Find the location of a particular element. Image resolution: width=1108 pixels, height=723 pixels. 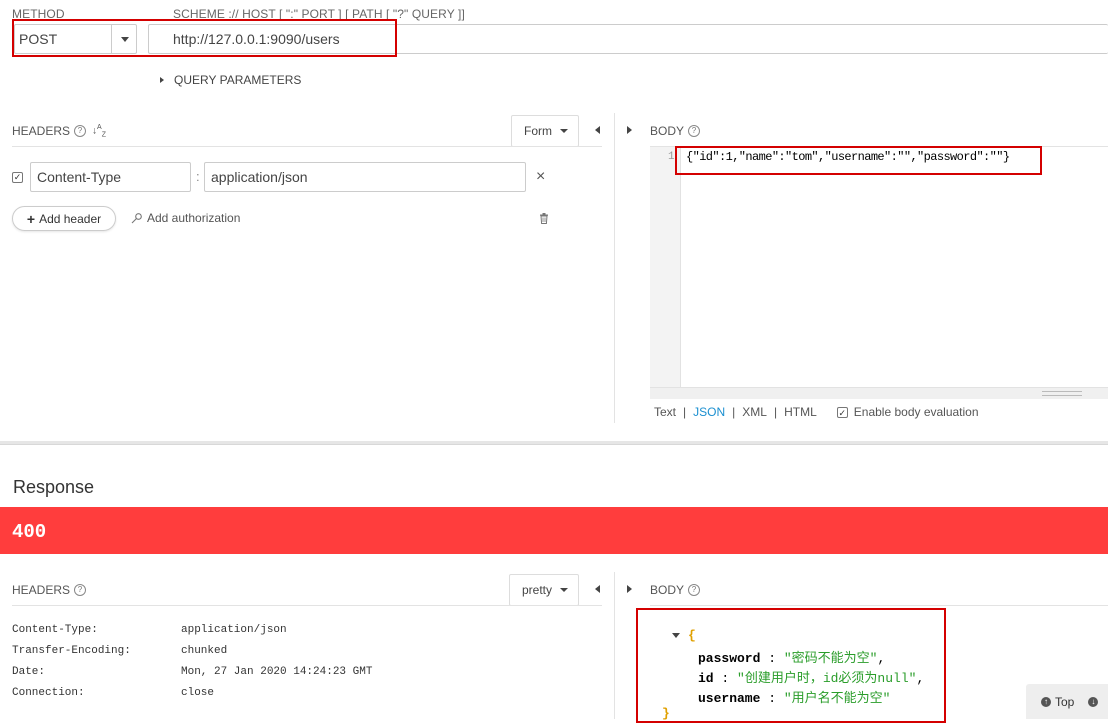

response-headers-title: HEADERS ? is located at coordinates (49, 590).